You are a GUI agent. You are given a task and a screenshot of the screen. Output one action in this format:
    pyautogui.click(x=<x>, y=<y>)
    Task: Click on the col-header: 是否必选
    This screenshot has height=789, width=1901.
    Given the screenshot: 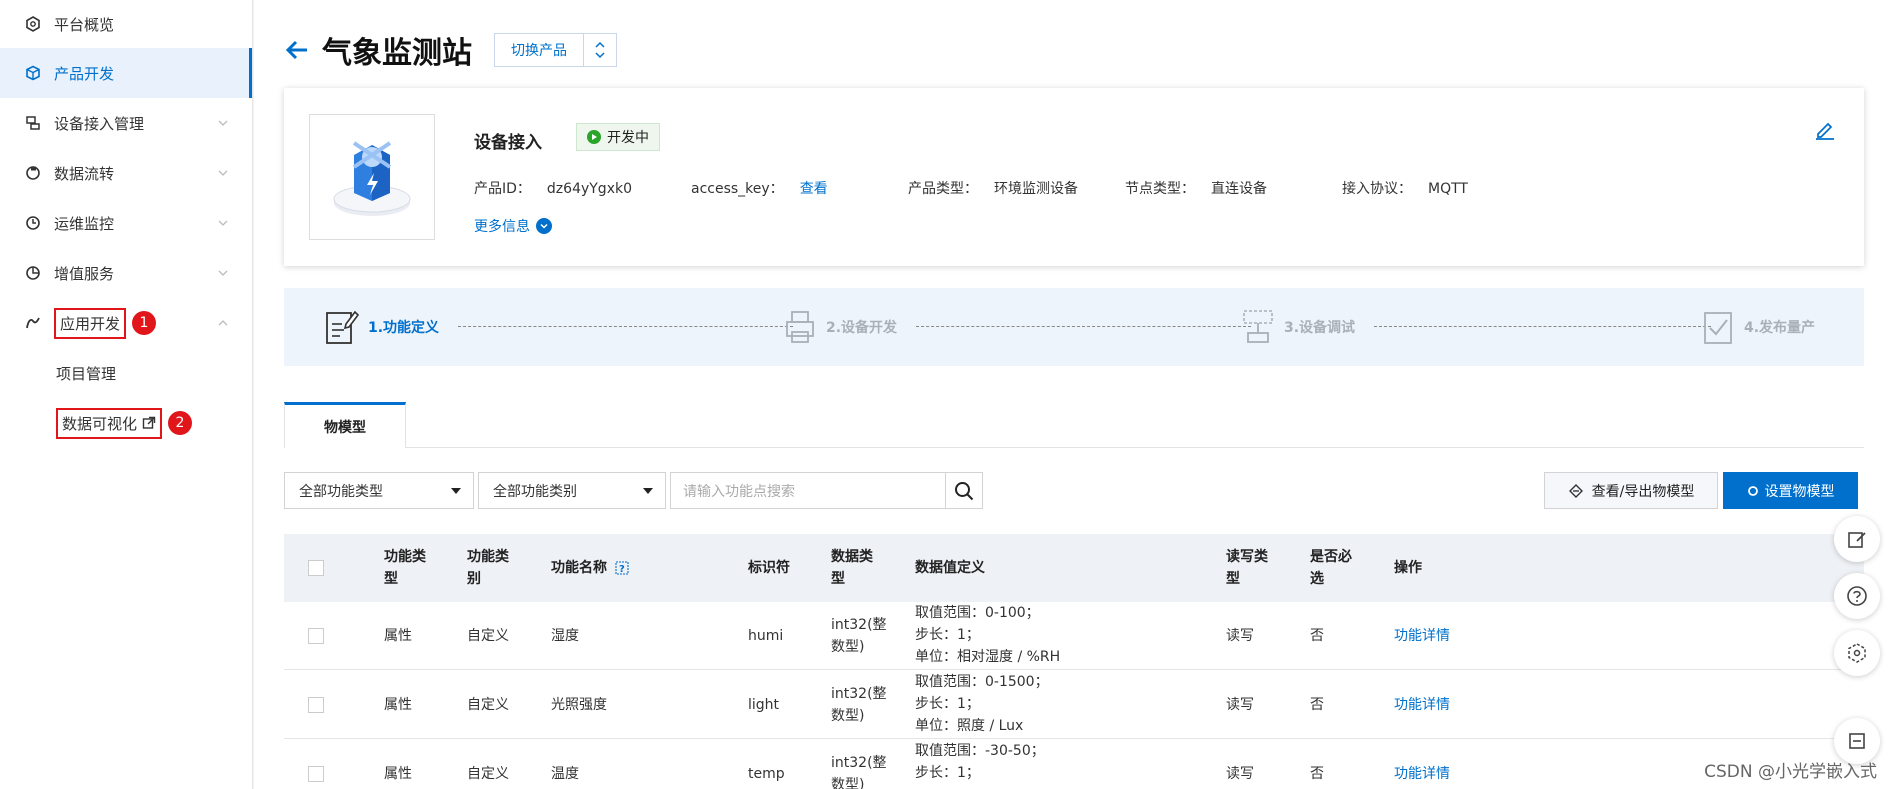 What is the action you would take?
    pyautogui.click(x=1331, y=568)
    